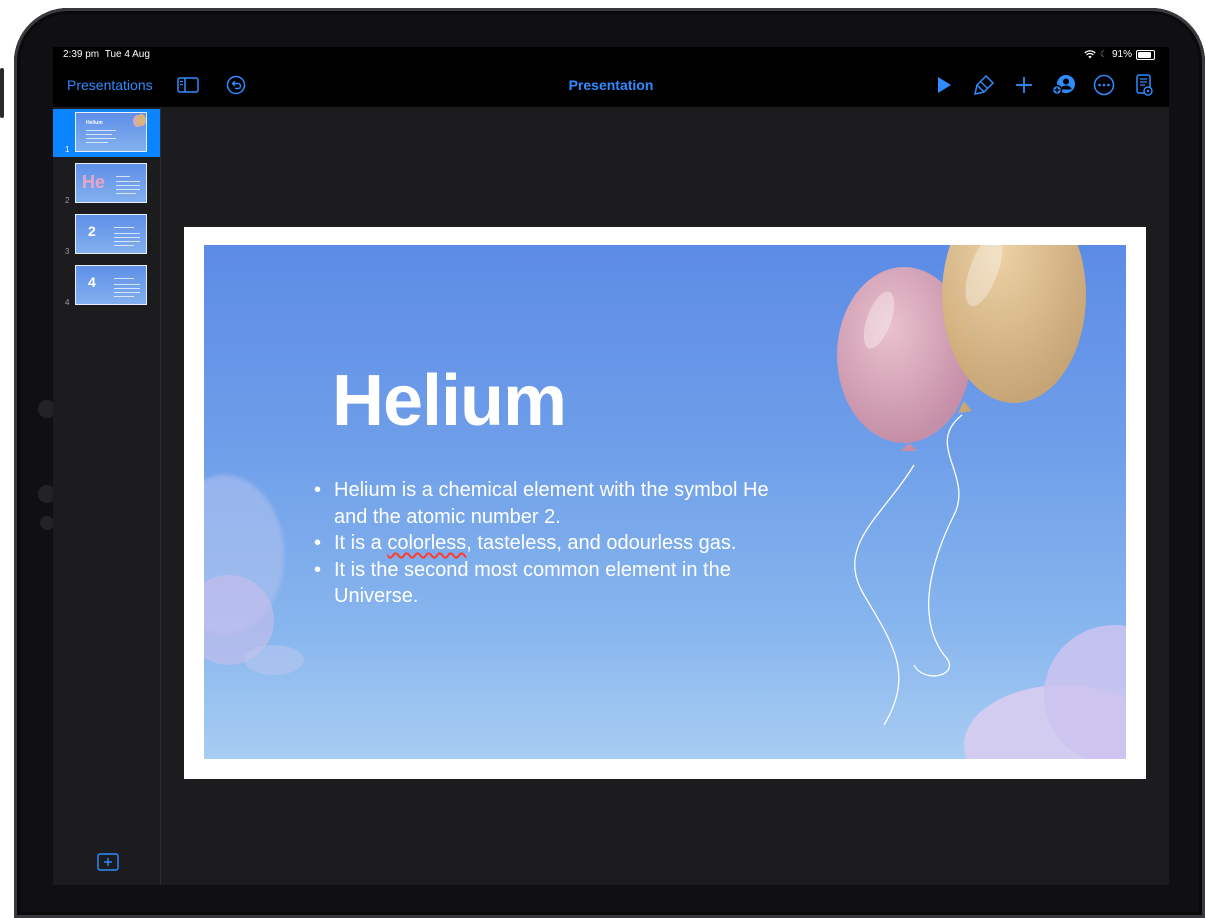  Describe the element at coordinates (111, 285) in the screenshot. I see `slide-preview: 4` at that location.